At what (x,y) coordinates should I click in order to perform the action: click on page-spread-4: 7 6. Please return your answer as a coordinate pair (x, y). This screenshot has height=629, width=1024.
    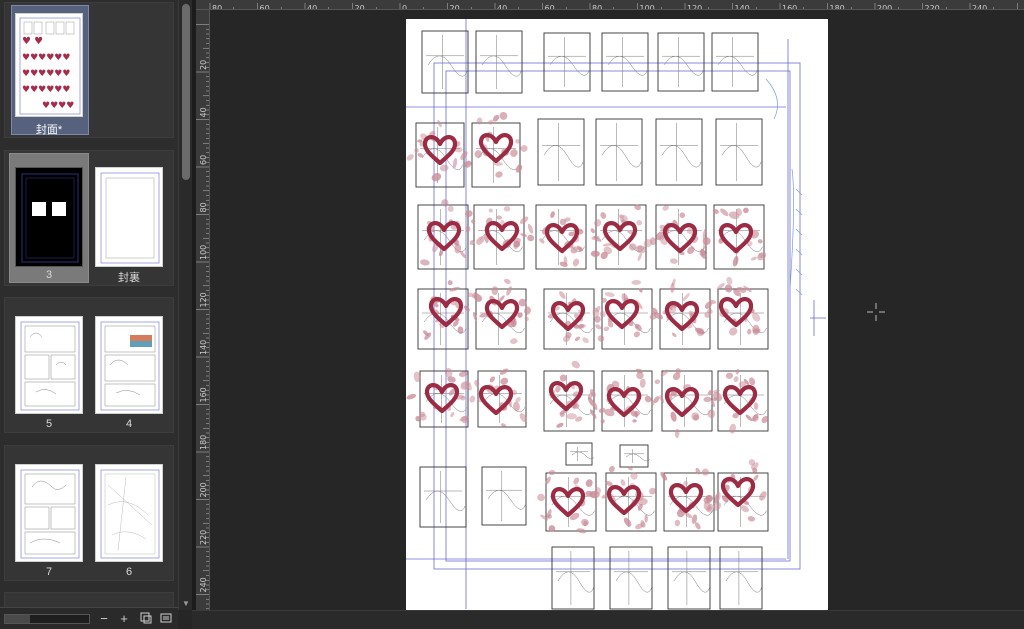
    Looking at the image, I should click on (89, 513).